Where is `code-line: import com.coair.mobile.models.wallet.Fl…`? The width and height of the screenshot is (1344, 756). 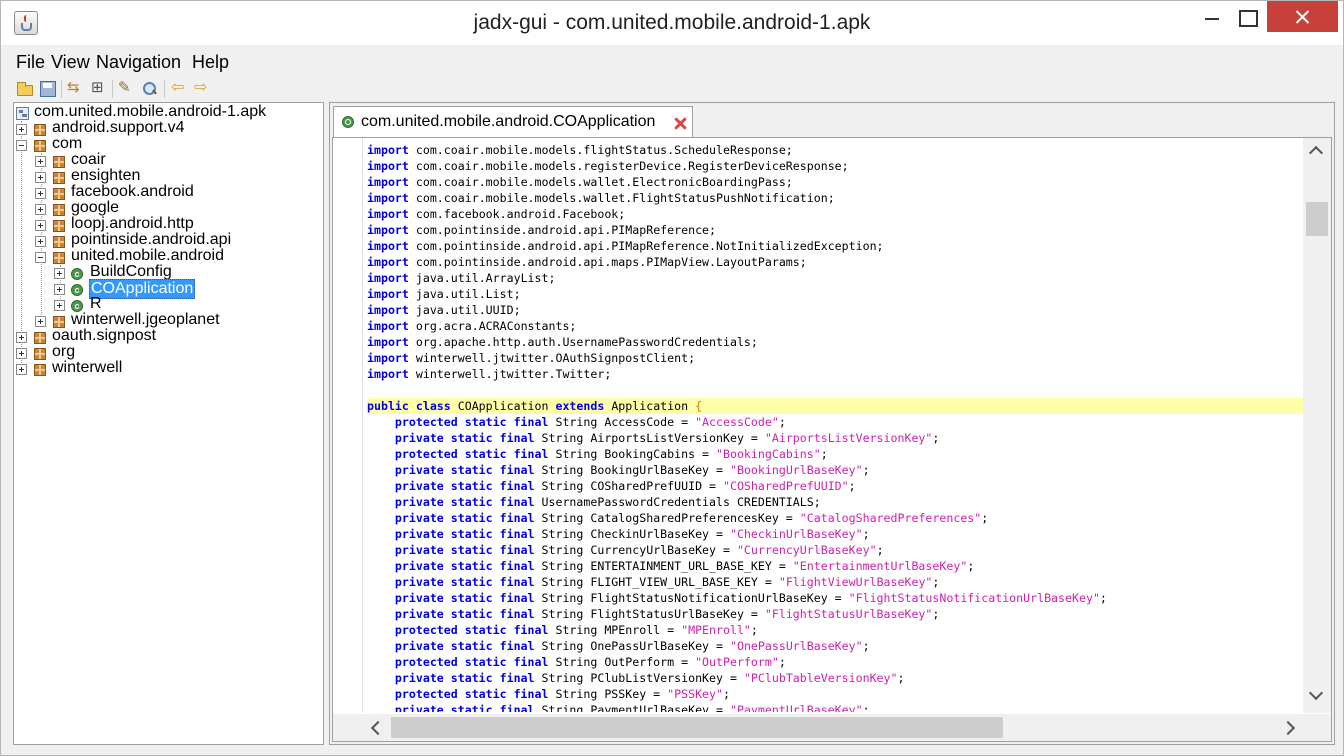 code-line: import com.coair.mobile.models.wallet.Fl… is located at coordinates (835, 198).